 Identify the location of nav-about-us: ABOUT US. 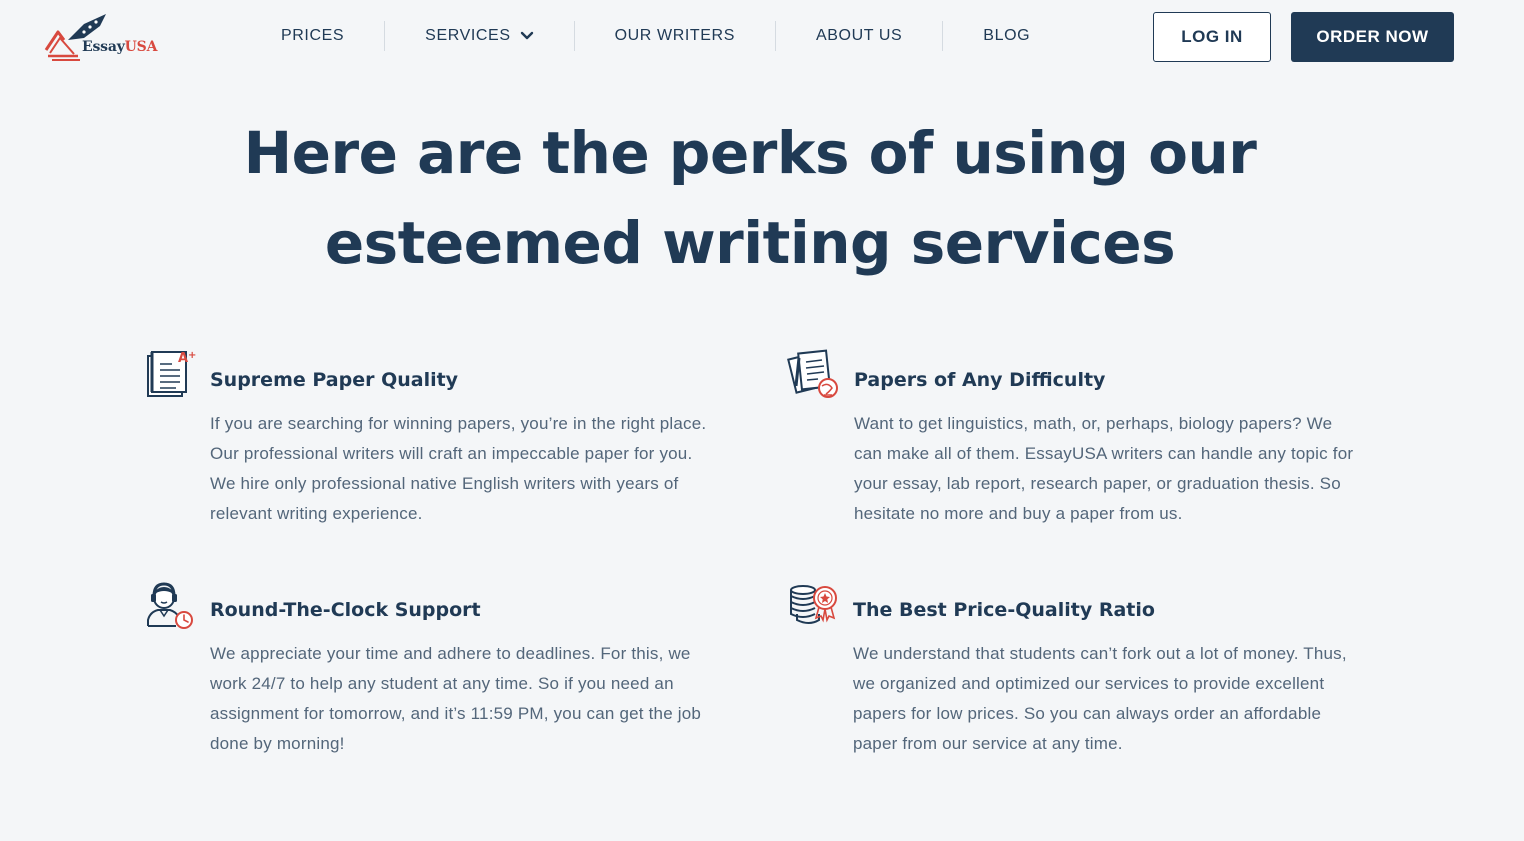
(859, 36).